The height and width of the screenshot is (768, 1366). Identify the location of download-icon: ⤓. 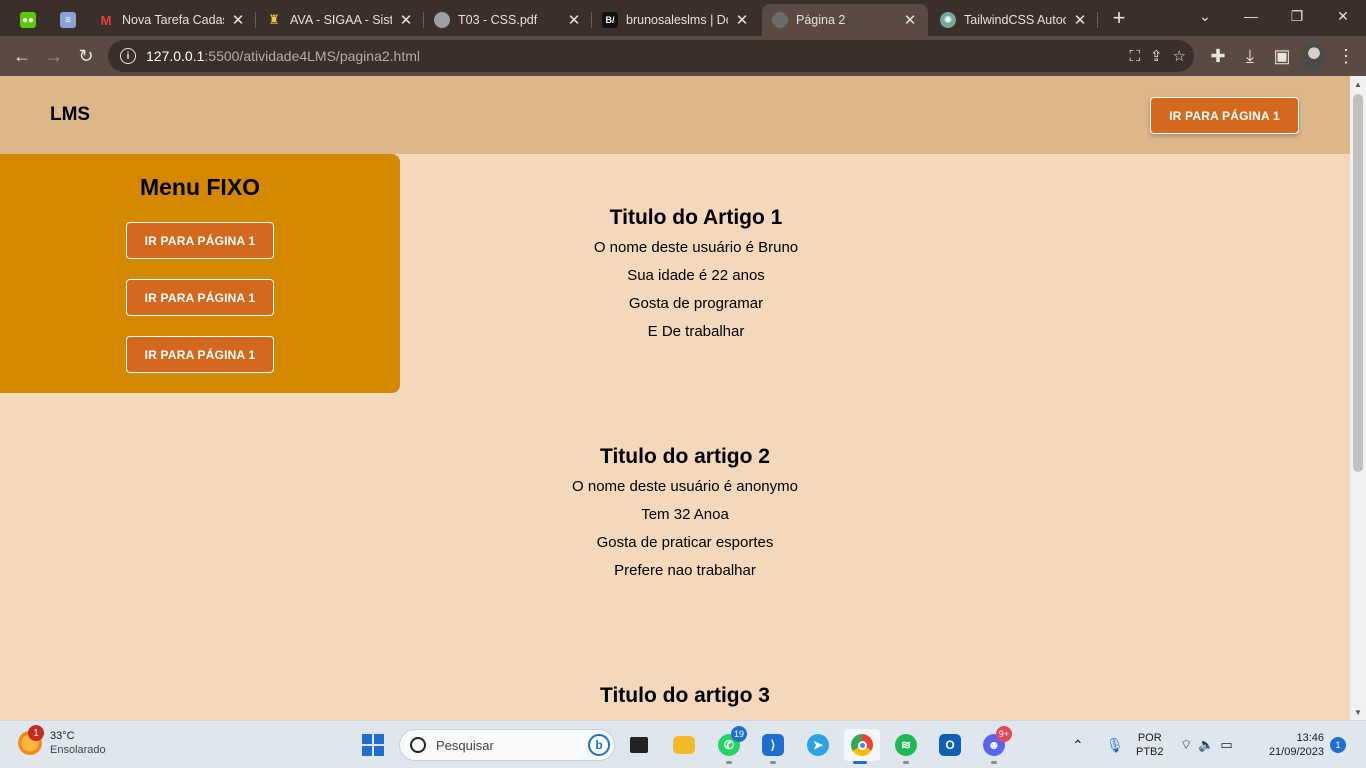
(1250, 56).